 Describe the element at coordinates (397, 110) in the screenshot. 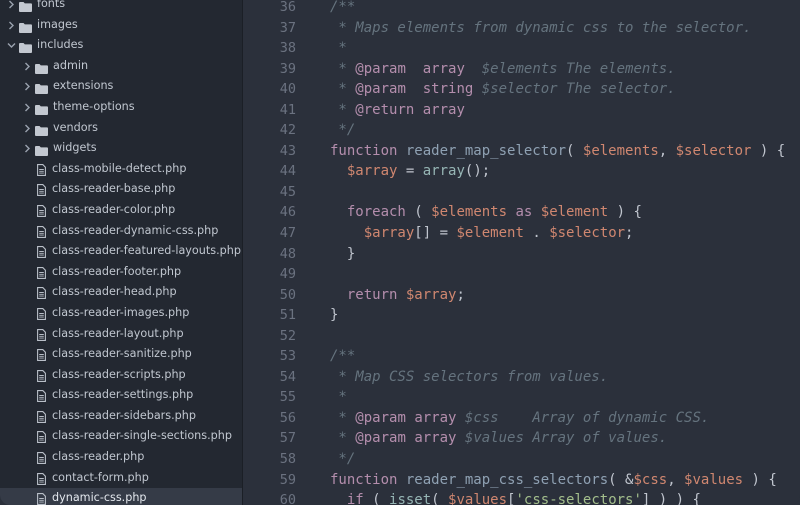

I see `code-text: * @return array` at that location.